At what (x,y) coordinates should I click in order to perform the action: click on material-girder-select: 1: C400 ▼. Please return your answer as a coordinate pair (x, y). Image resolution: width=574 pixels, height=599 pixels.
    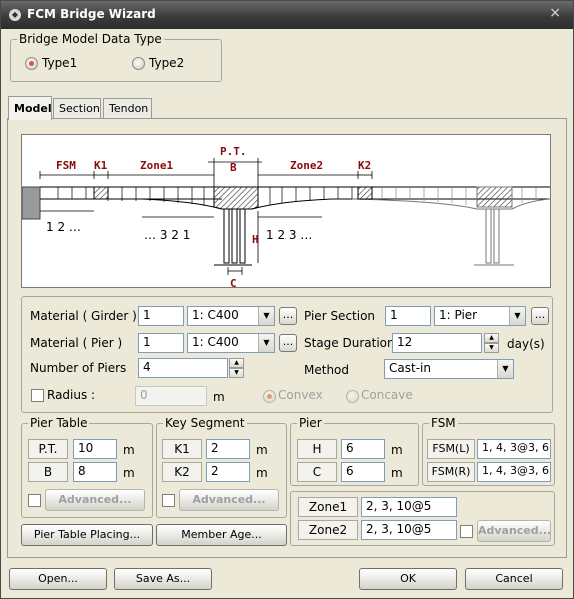
    Looking at the image, I should click on (231, 316).